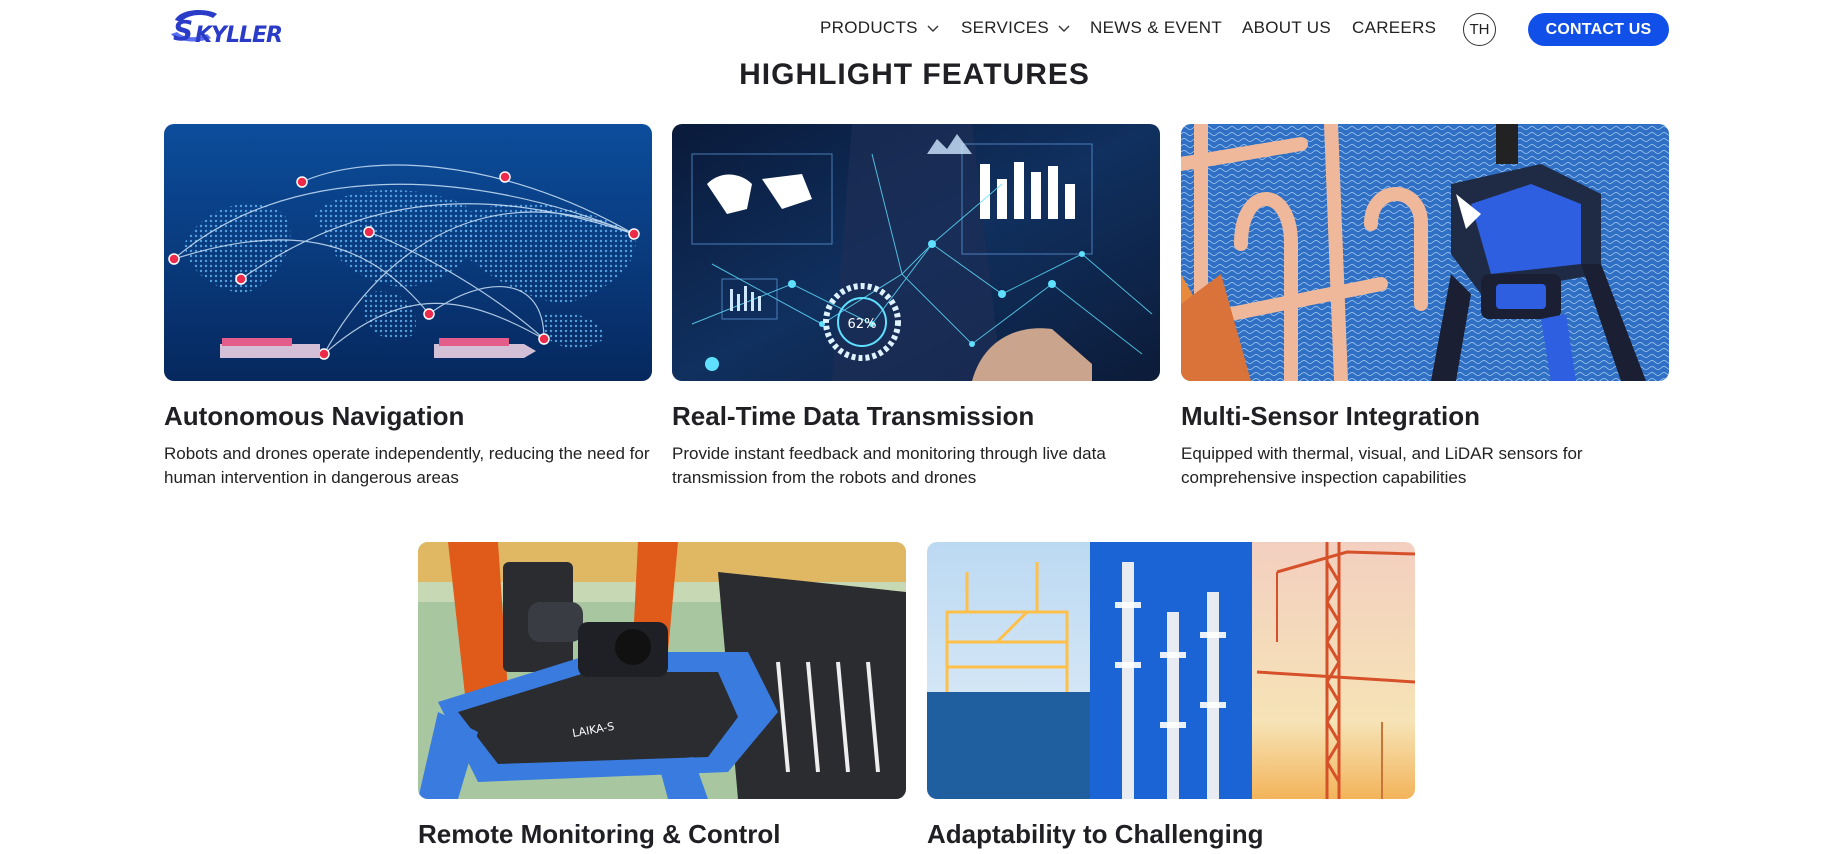  I want to click on nav-services: SERVICES, so click(1015, 28).